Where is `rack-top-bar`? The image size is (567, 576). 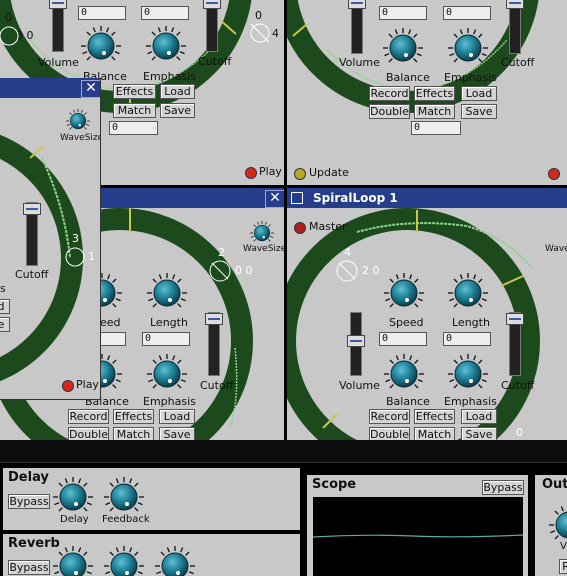 rack-top-bar is located at coordinates (283, 451).